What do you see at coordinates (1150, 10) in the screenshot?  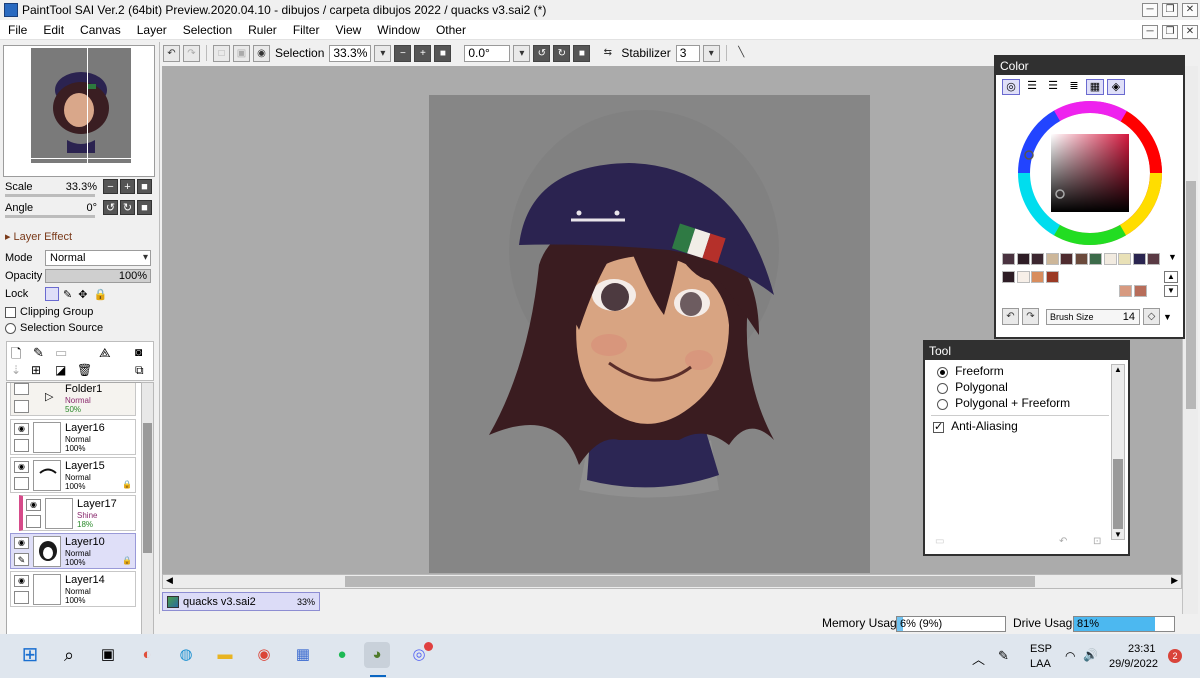 I see `minimize-button: ─` at bounding box center [1150, 10].